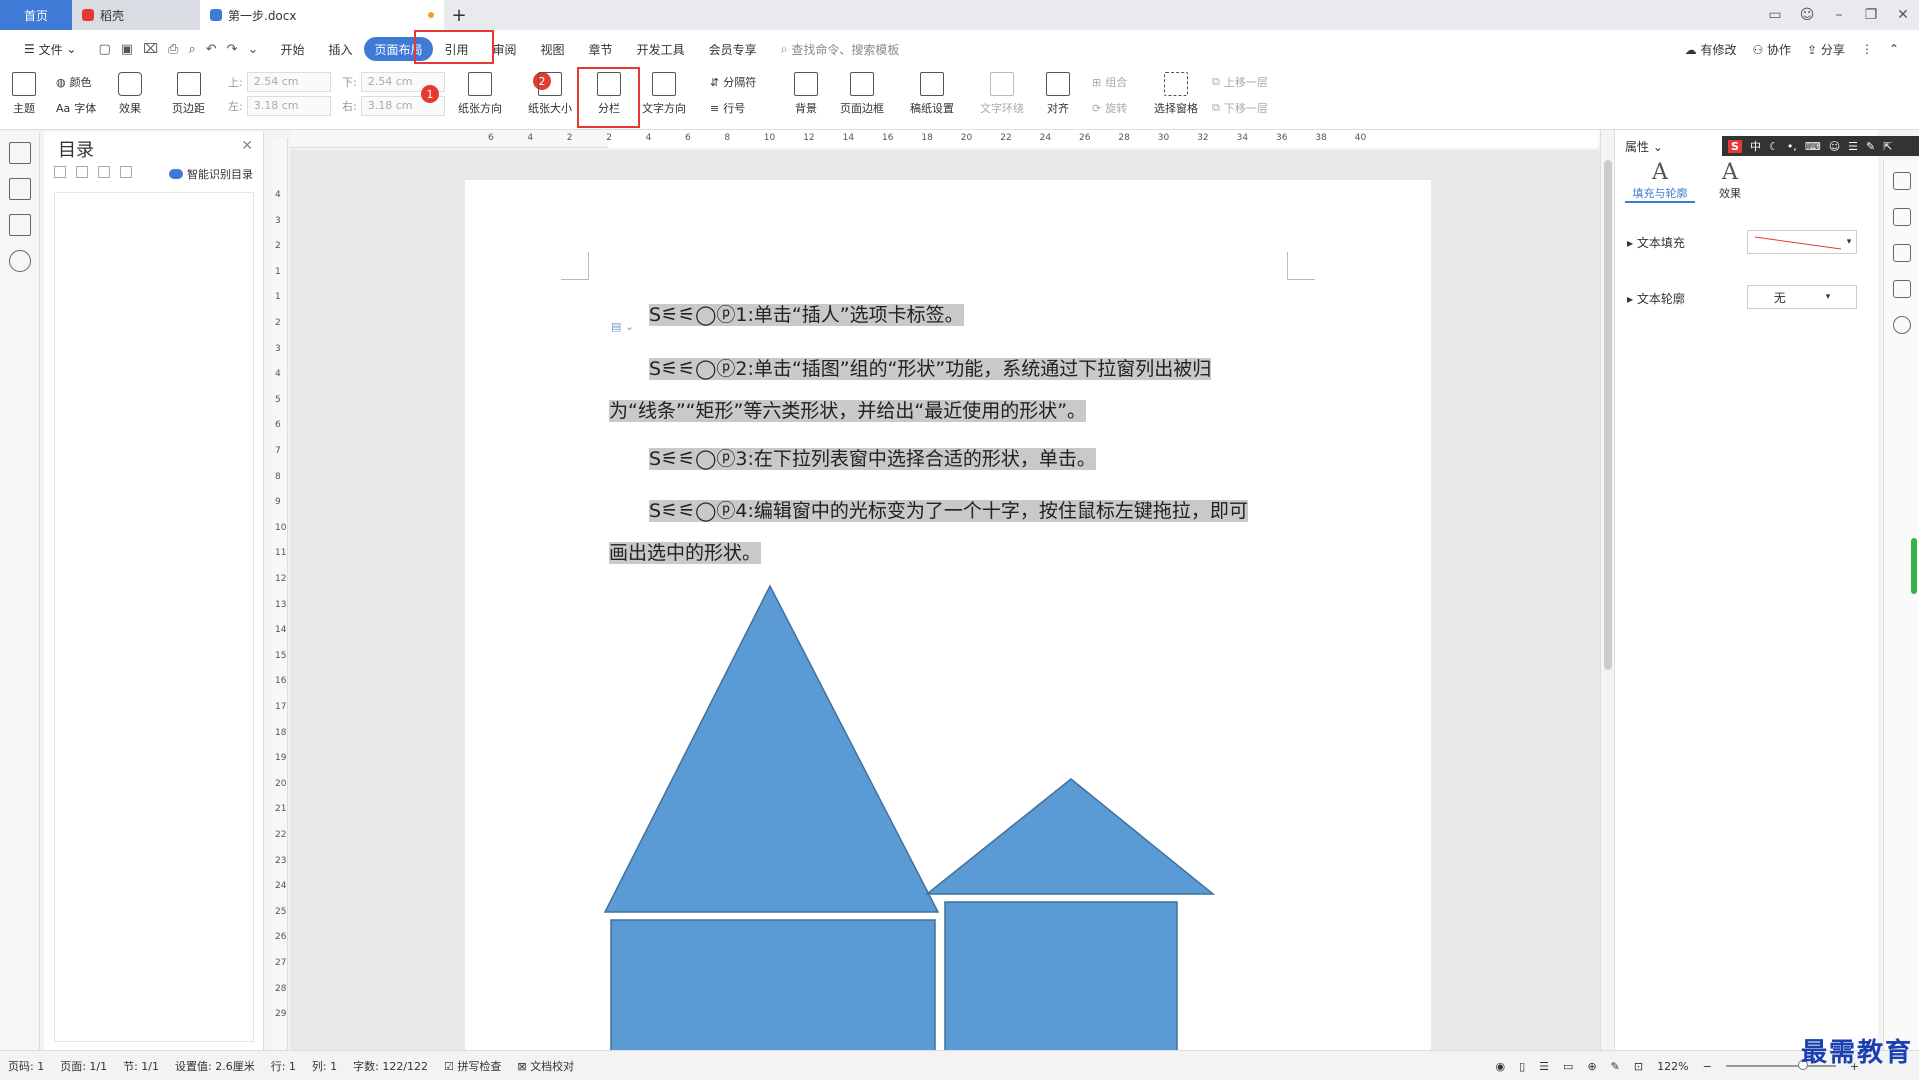 This screenshot has width=1919, height=1080. What do you see at coordinates (1901, 253) in the screenshot?
I see `select-icon` at bounding box center [1901, 253].